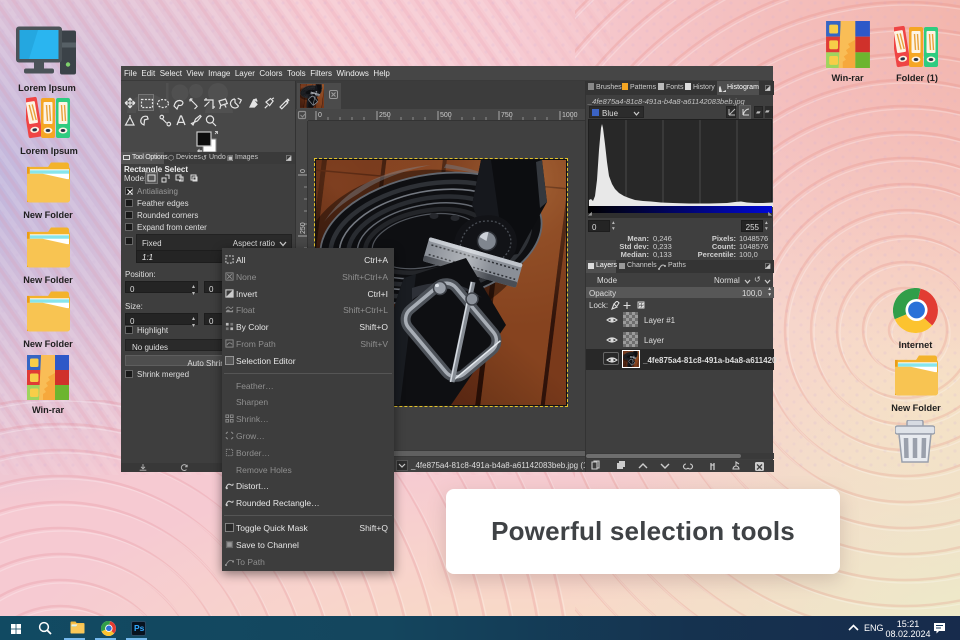  Describe the element at coordinates (570, 115) in the screenshot. I see `svg-text: 1000` at that location.